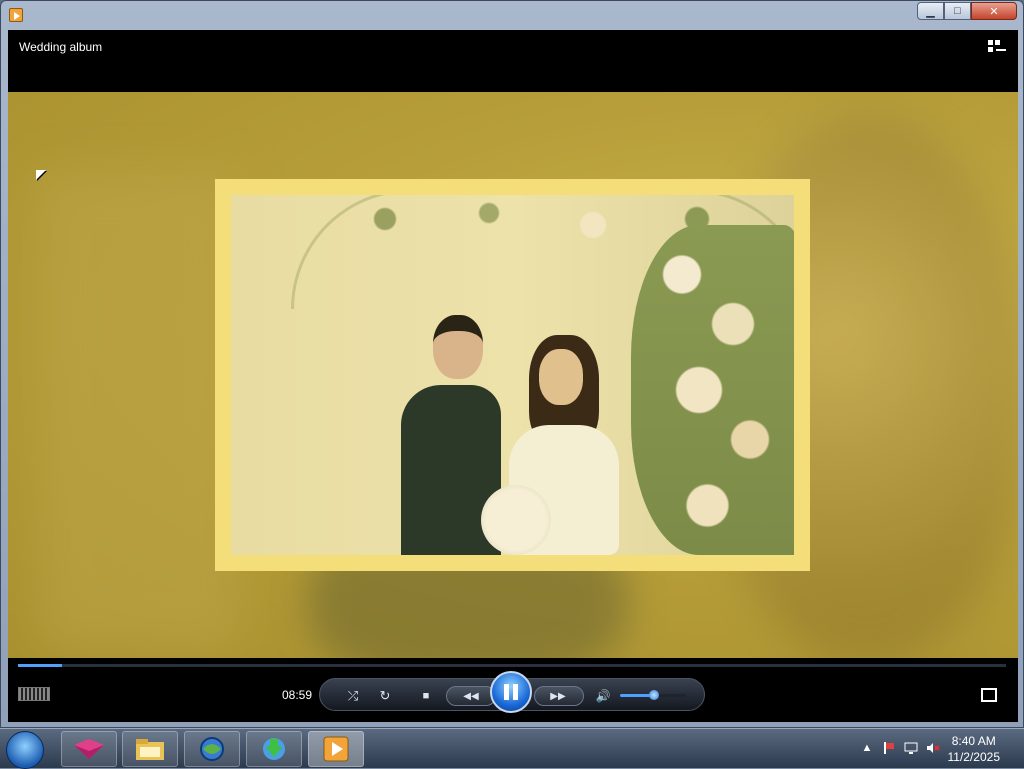 The height and width of the screenshot is (769, 1024). I want to click on next-icon: ▶▶, so click(558, 696).